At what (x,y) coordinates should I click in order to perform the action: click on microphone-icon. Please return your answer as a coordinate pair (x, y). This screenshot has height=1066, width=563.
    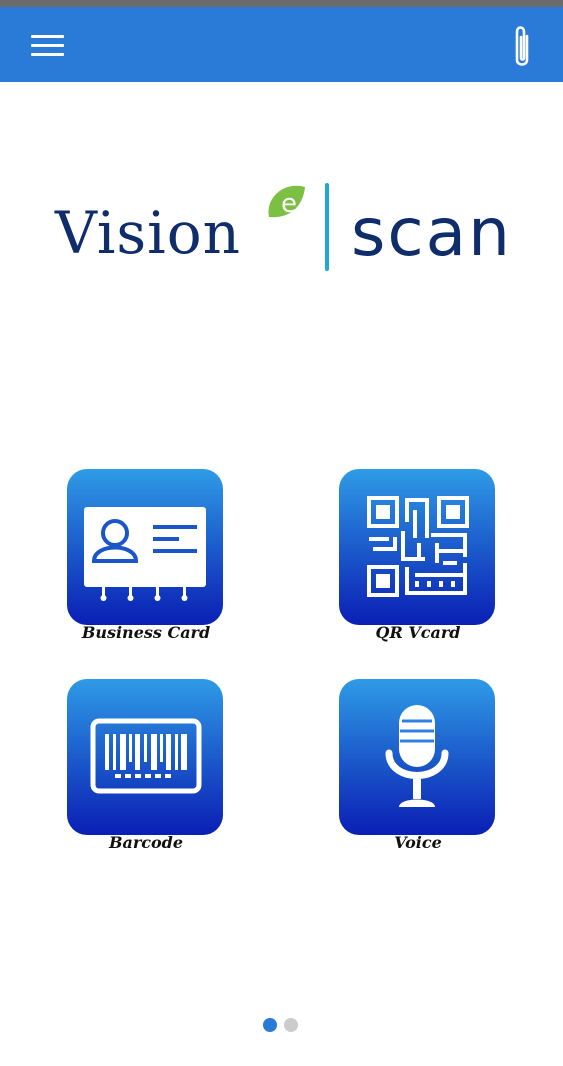
    Looking at the image, I should click on (417, 756).